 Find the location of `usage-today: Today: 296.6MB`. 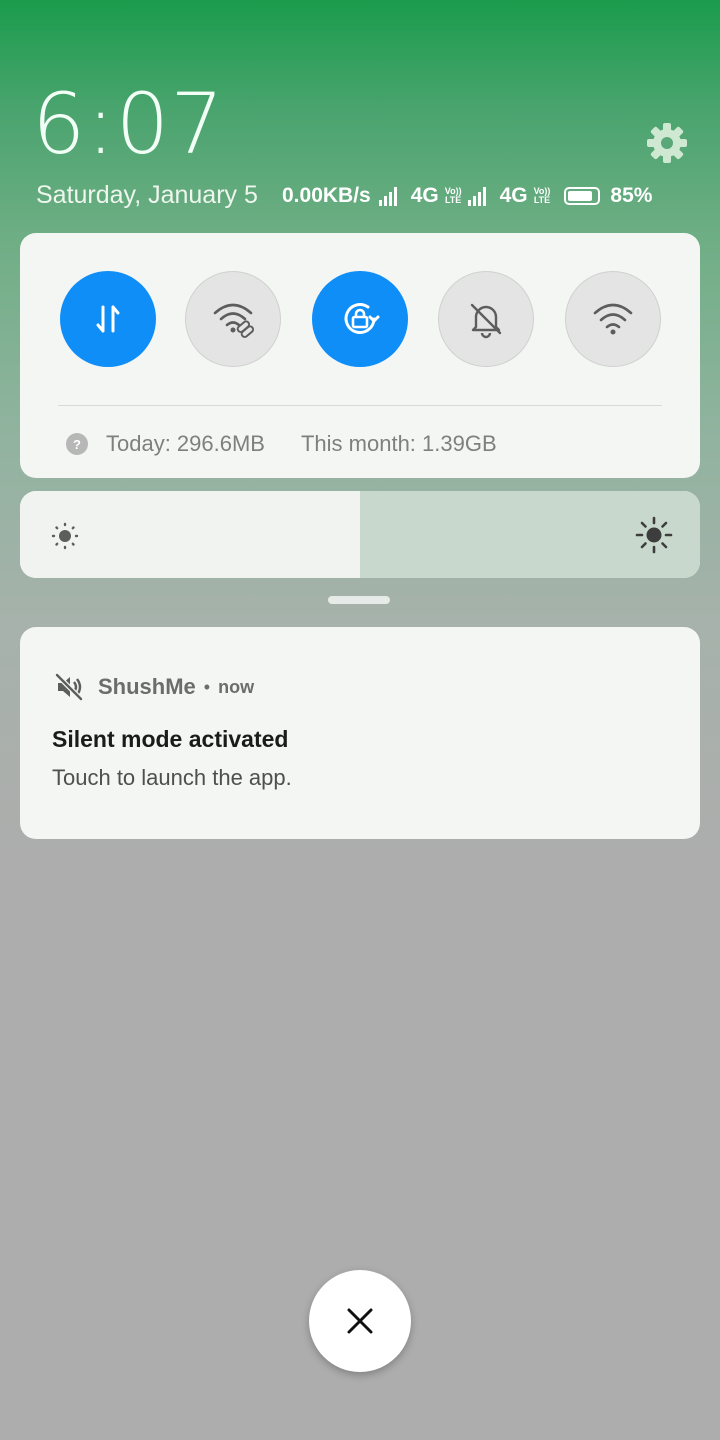

usage-today: Today: 296.6MB is located at coordinates (185, 443).